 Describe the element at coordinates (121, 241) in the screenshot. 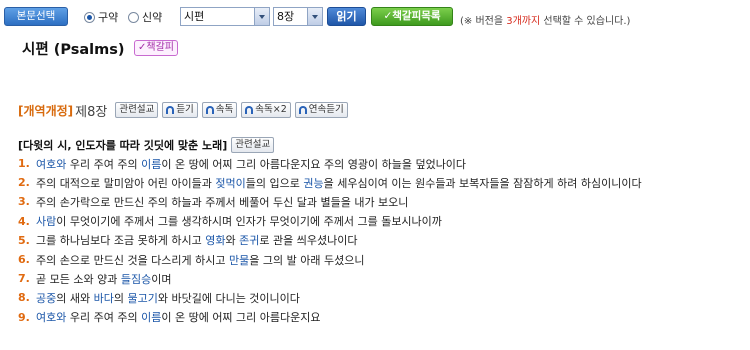

I see `verse-text-segment: 그를 하나님보다 조금 못하게 하시고` at that location.